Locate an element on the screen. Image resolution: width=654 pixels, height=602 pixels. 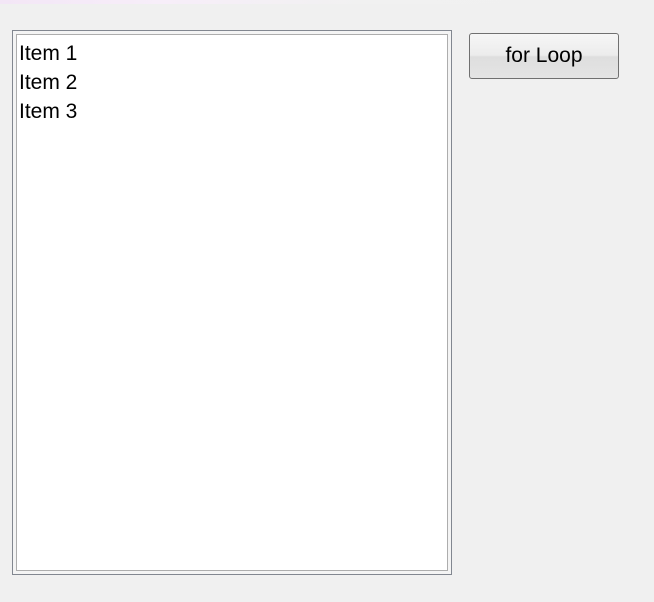
listbox-items: Item 1 Item 2 Item 3 is located at coordinates (232, 80).